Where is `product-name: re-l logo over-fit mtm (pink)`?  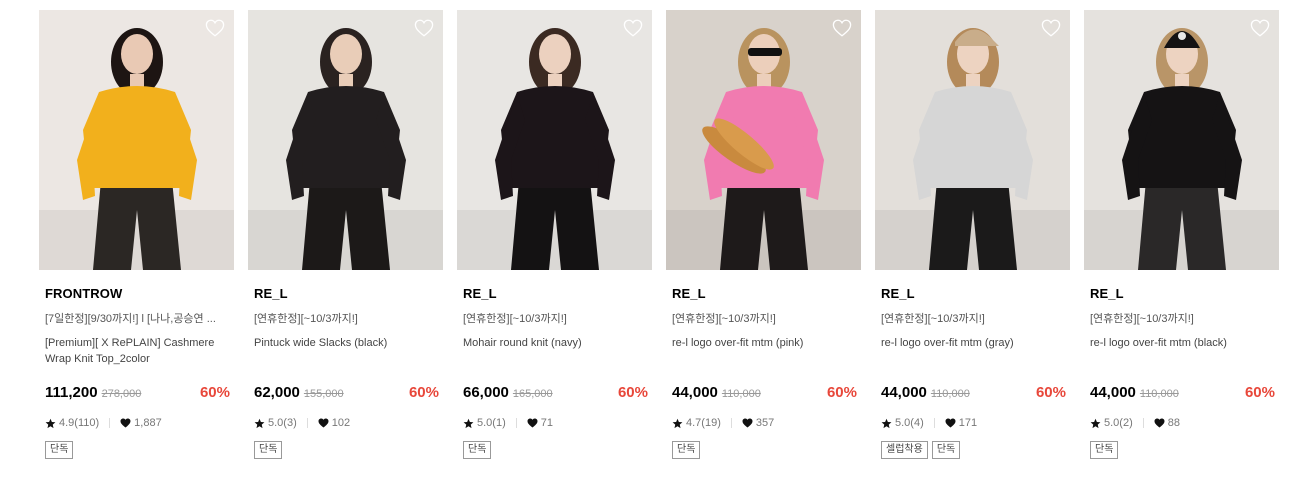
product-name: re-l logo over-fit mtm (pink) is located at coordinates (764, 352).